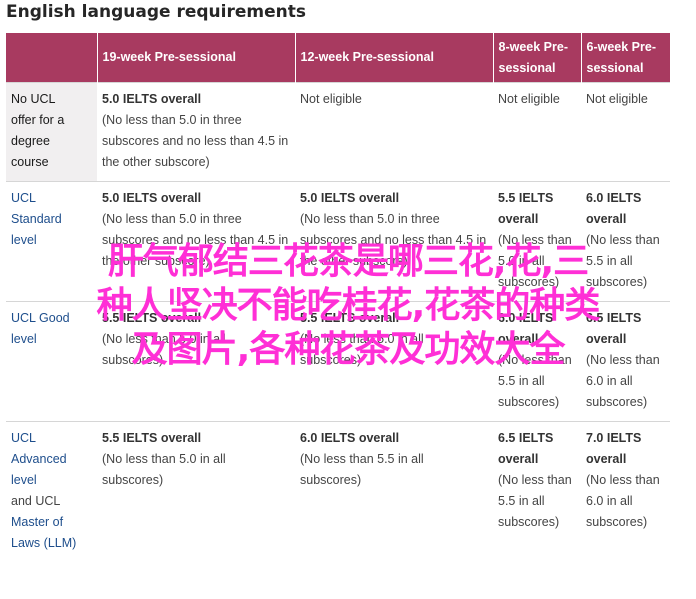 This screenshot has width=696, height=599. What do you see at coordinates (30, 141) in the screenshot?
I see `row-label-line: degree` at bounding box center [30, 141].